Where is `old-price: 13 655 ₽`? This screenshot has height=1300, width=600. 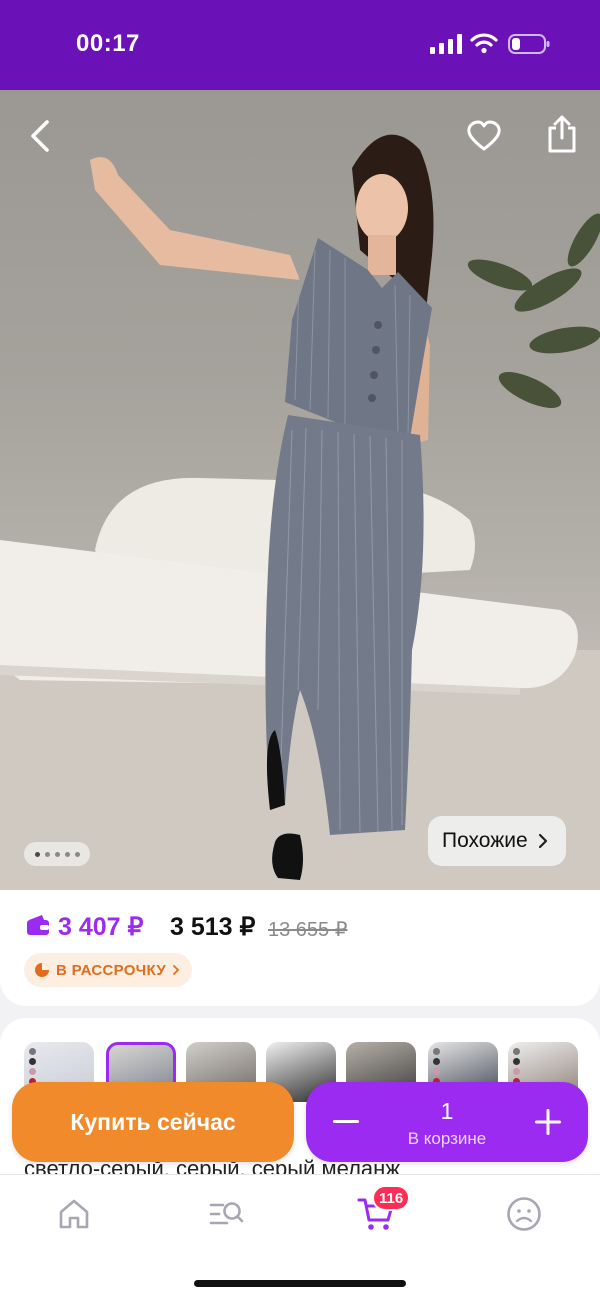
old-price: 13 655 ₽ is located at coordinates (308, 930).